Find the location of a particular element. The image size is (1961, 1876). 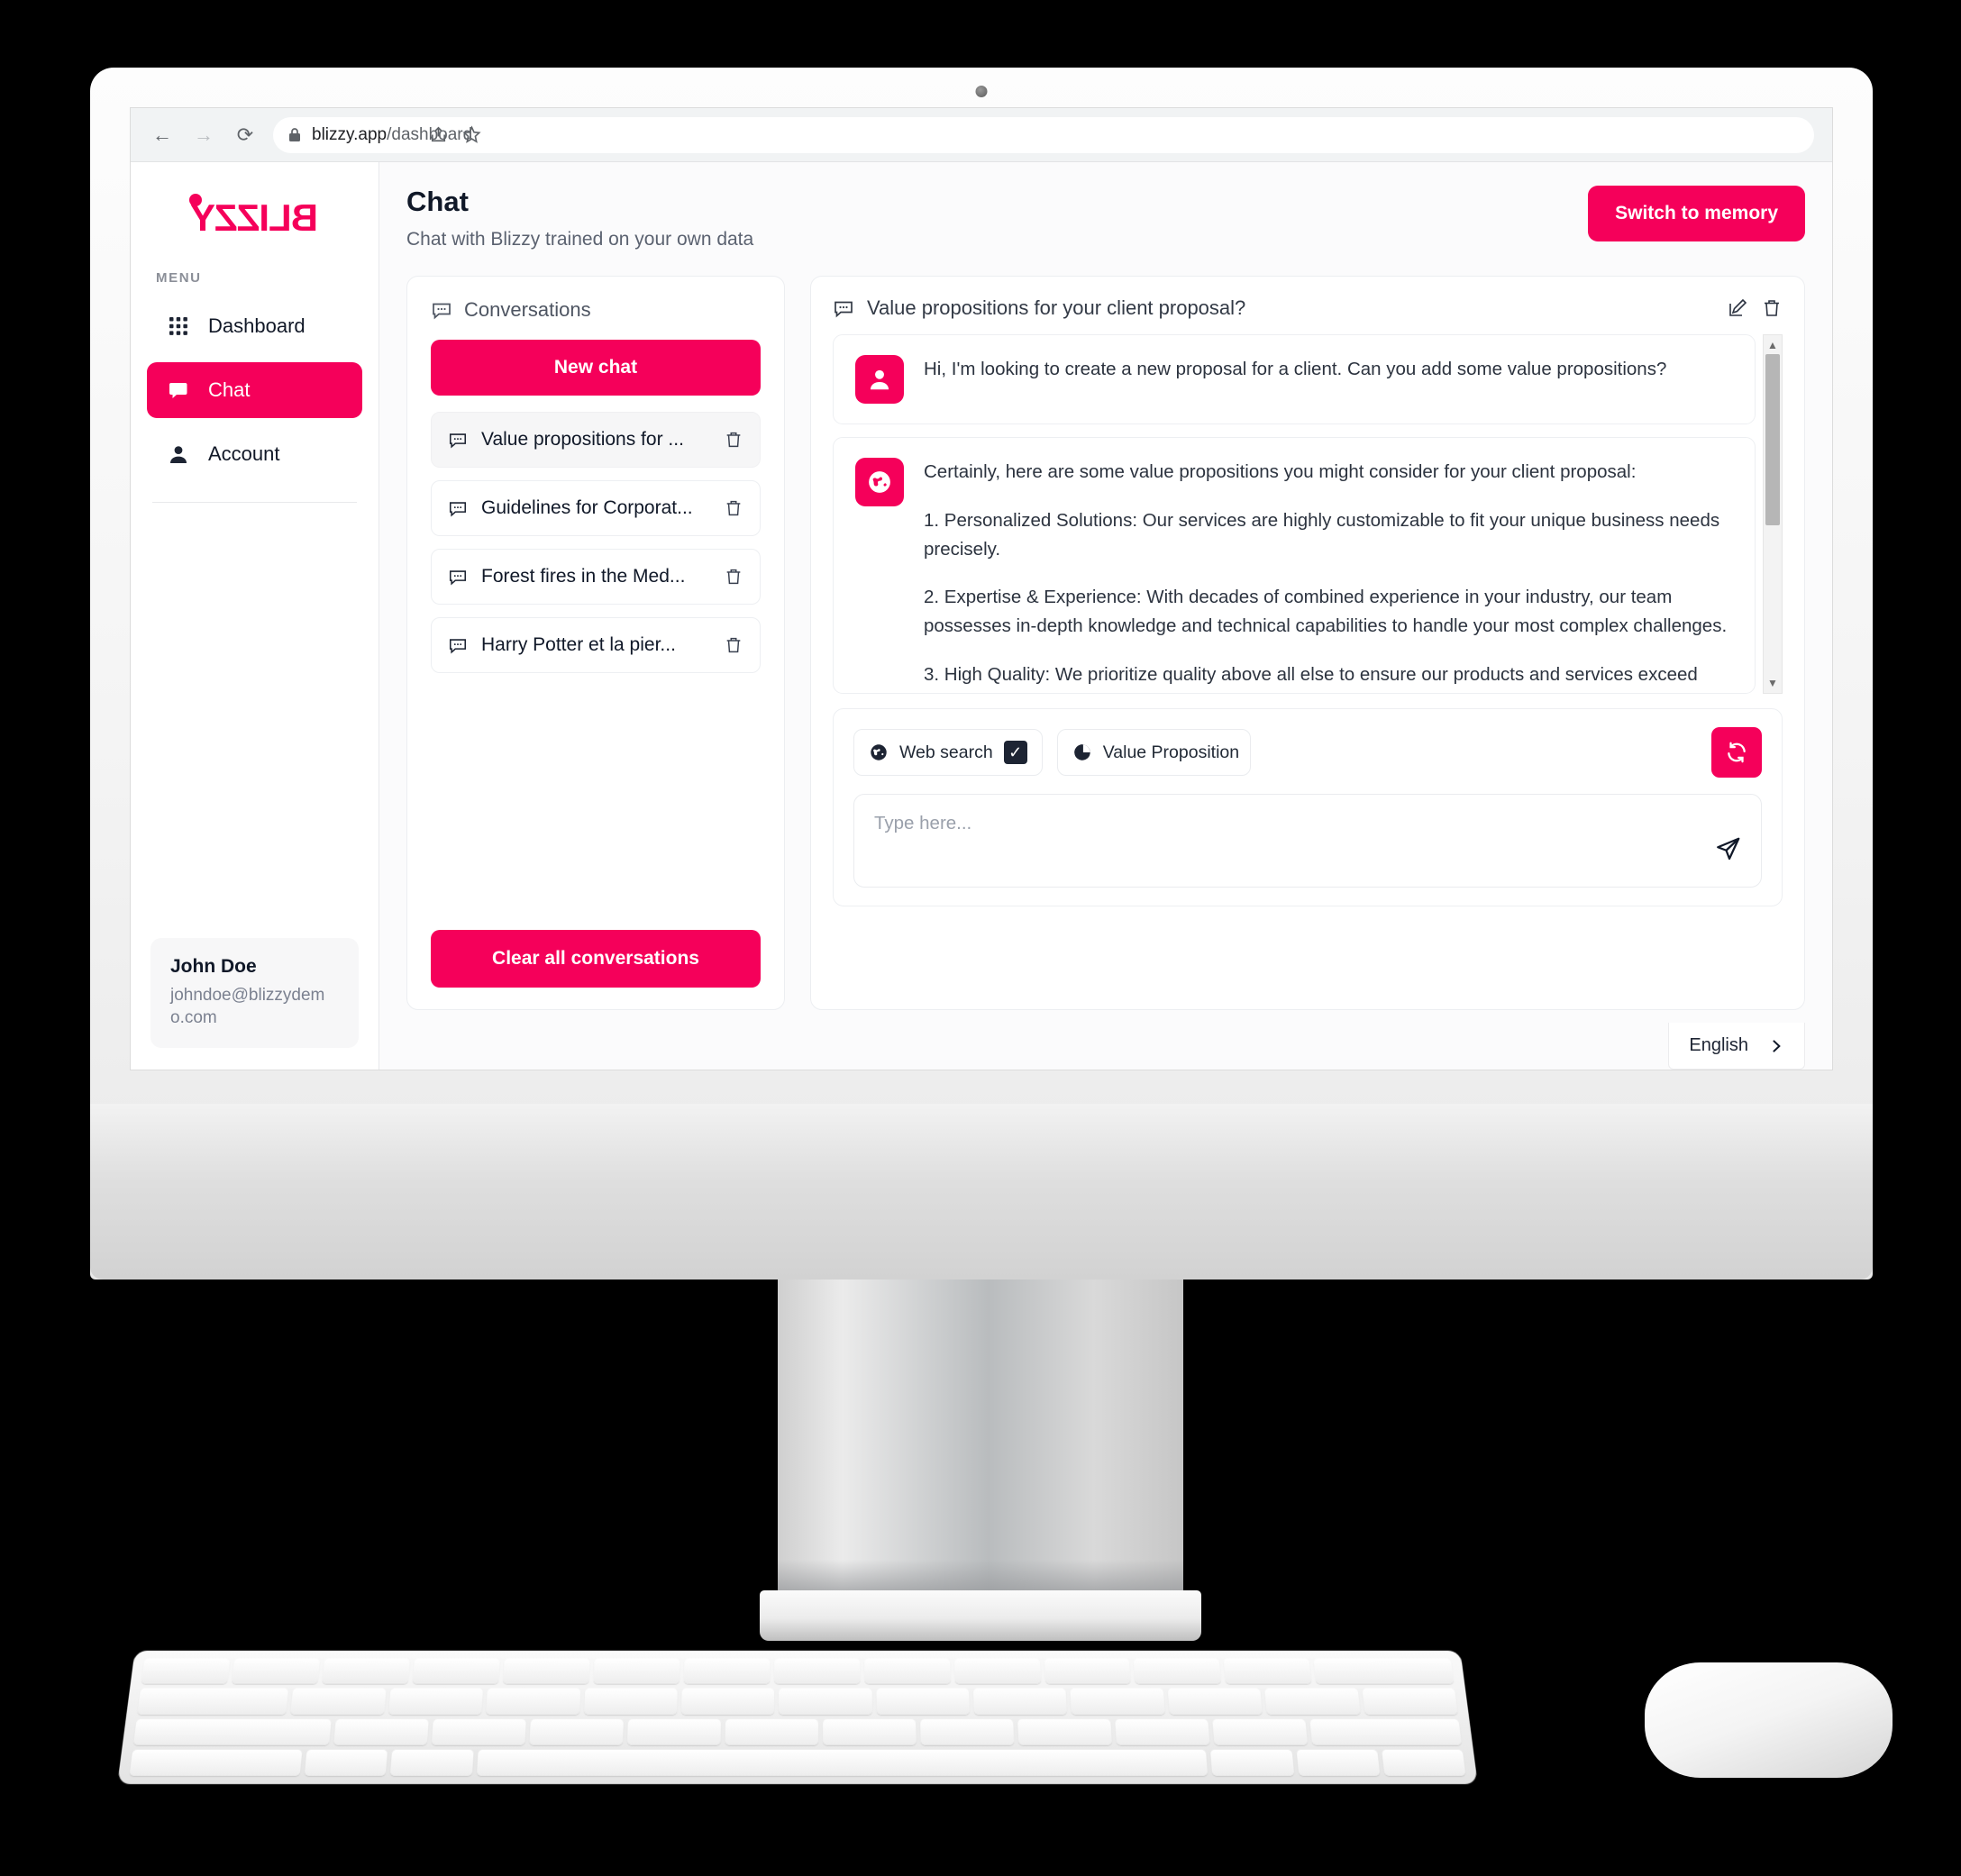

new-chat-button: New chat is located at coordinates (596, 368).